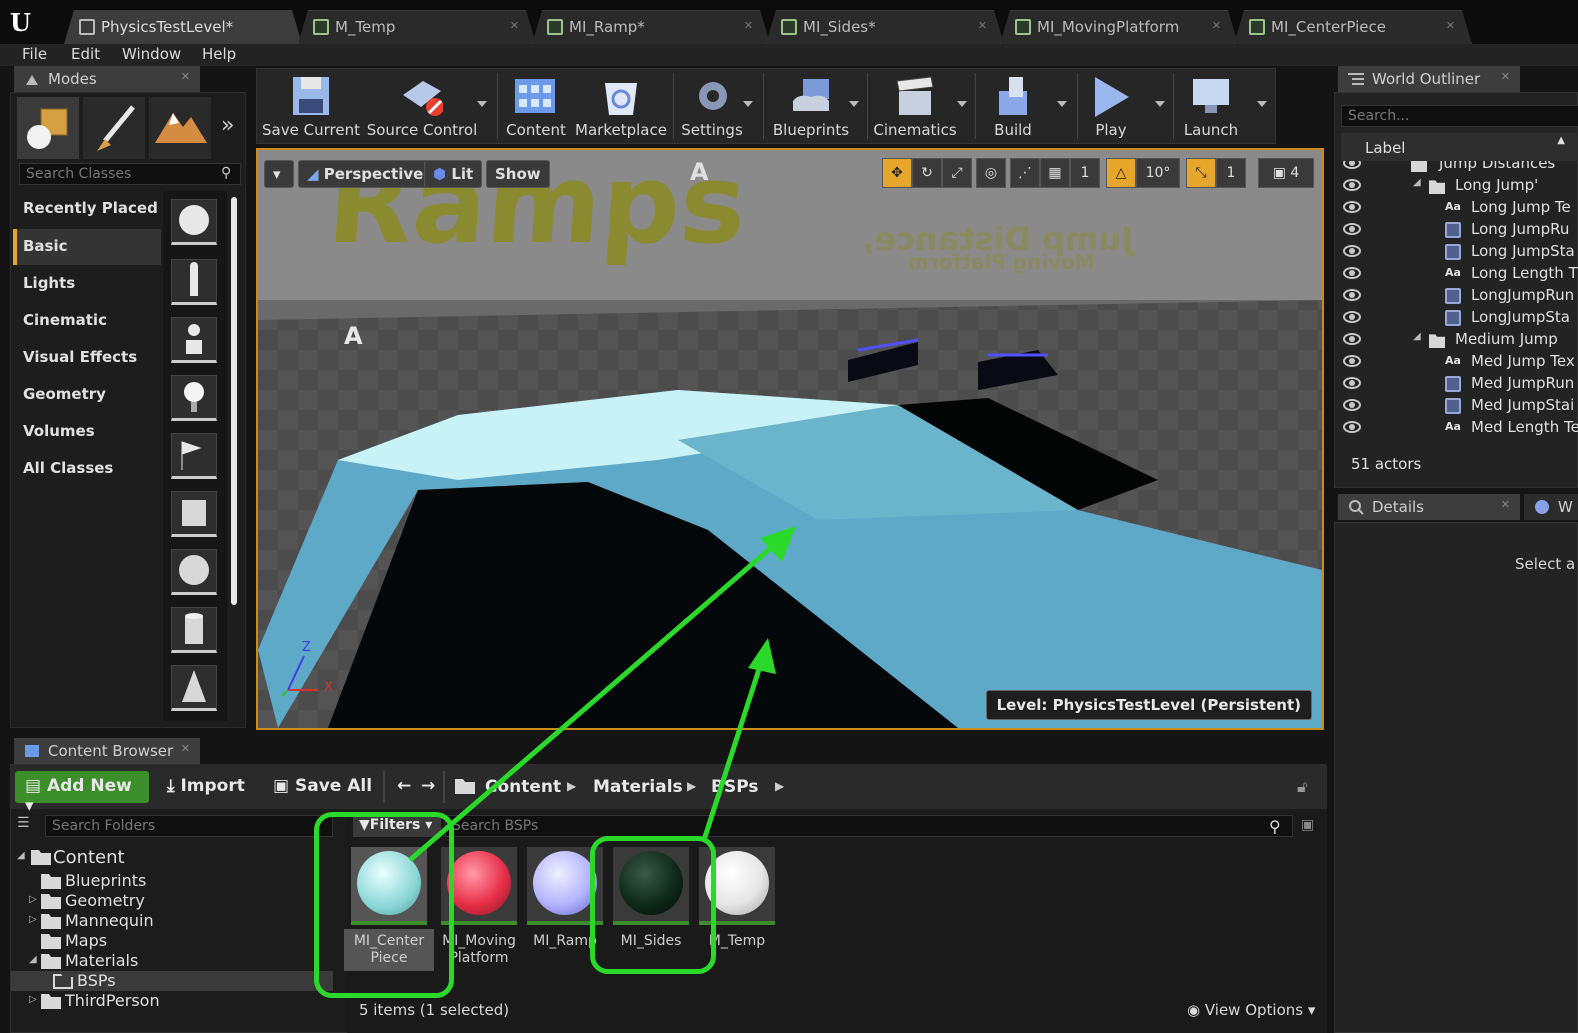  I want to click on play-button: Play, so click(1111, 106).